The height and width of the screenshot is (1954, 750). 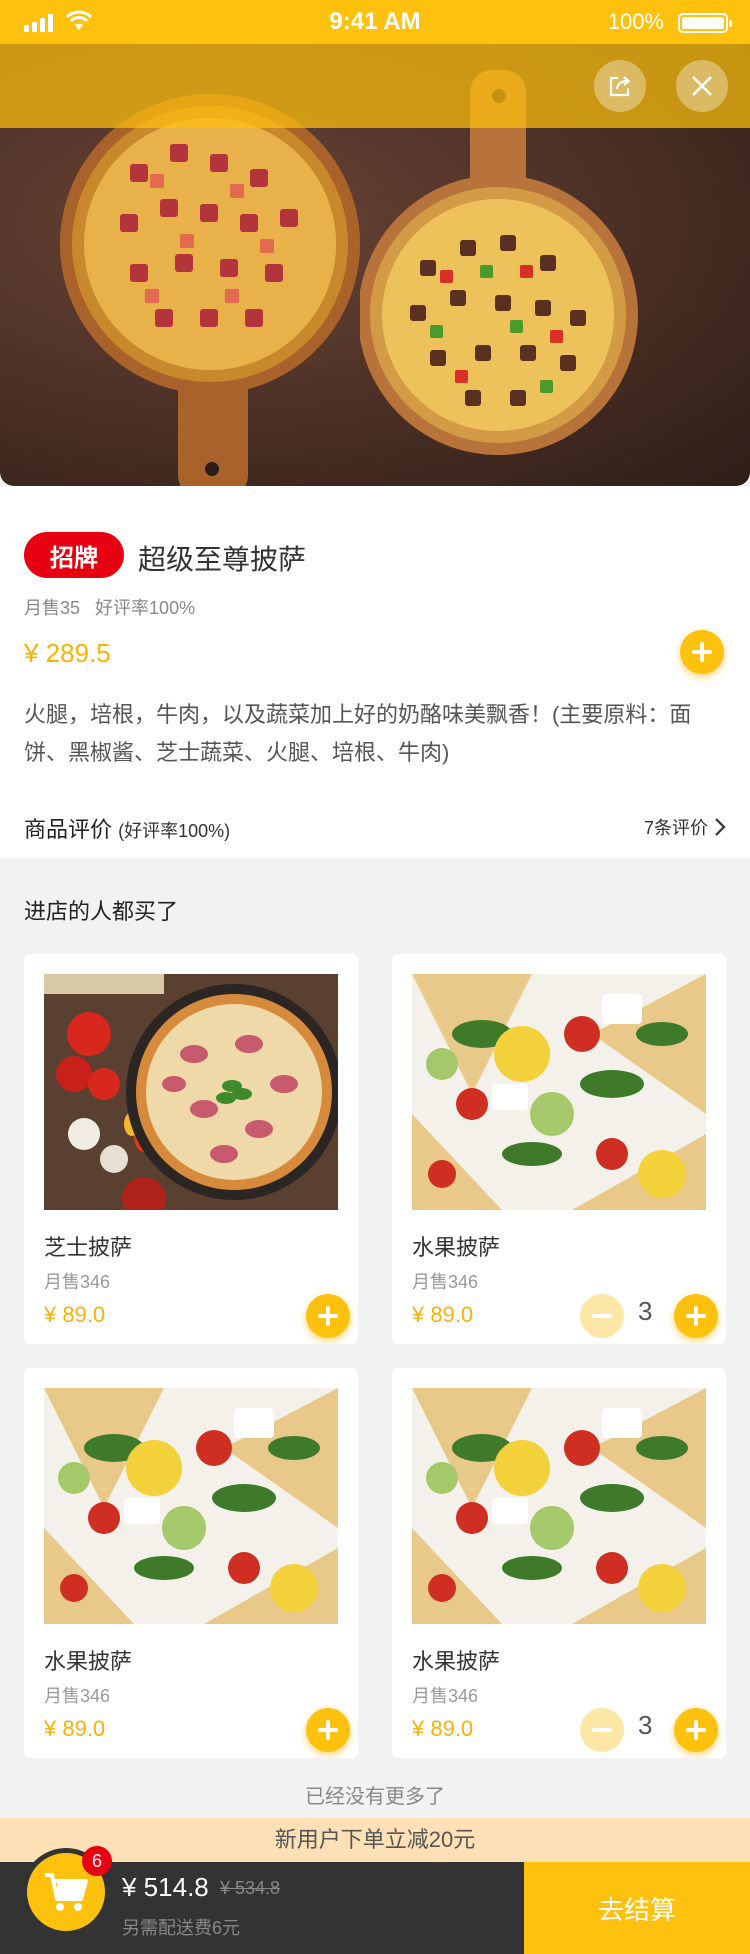 I want to click on reviews-row: 商品评价 (好评率100%) 7条评价, so click(x=375, y=832).